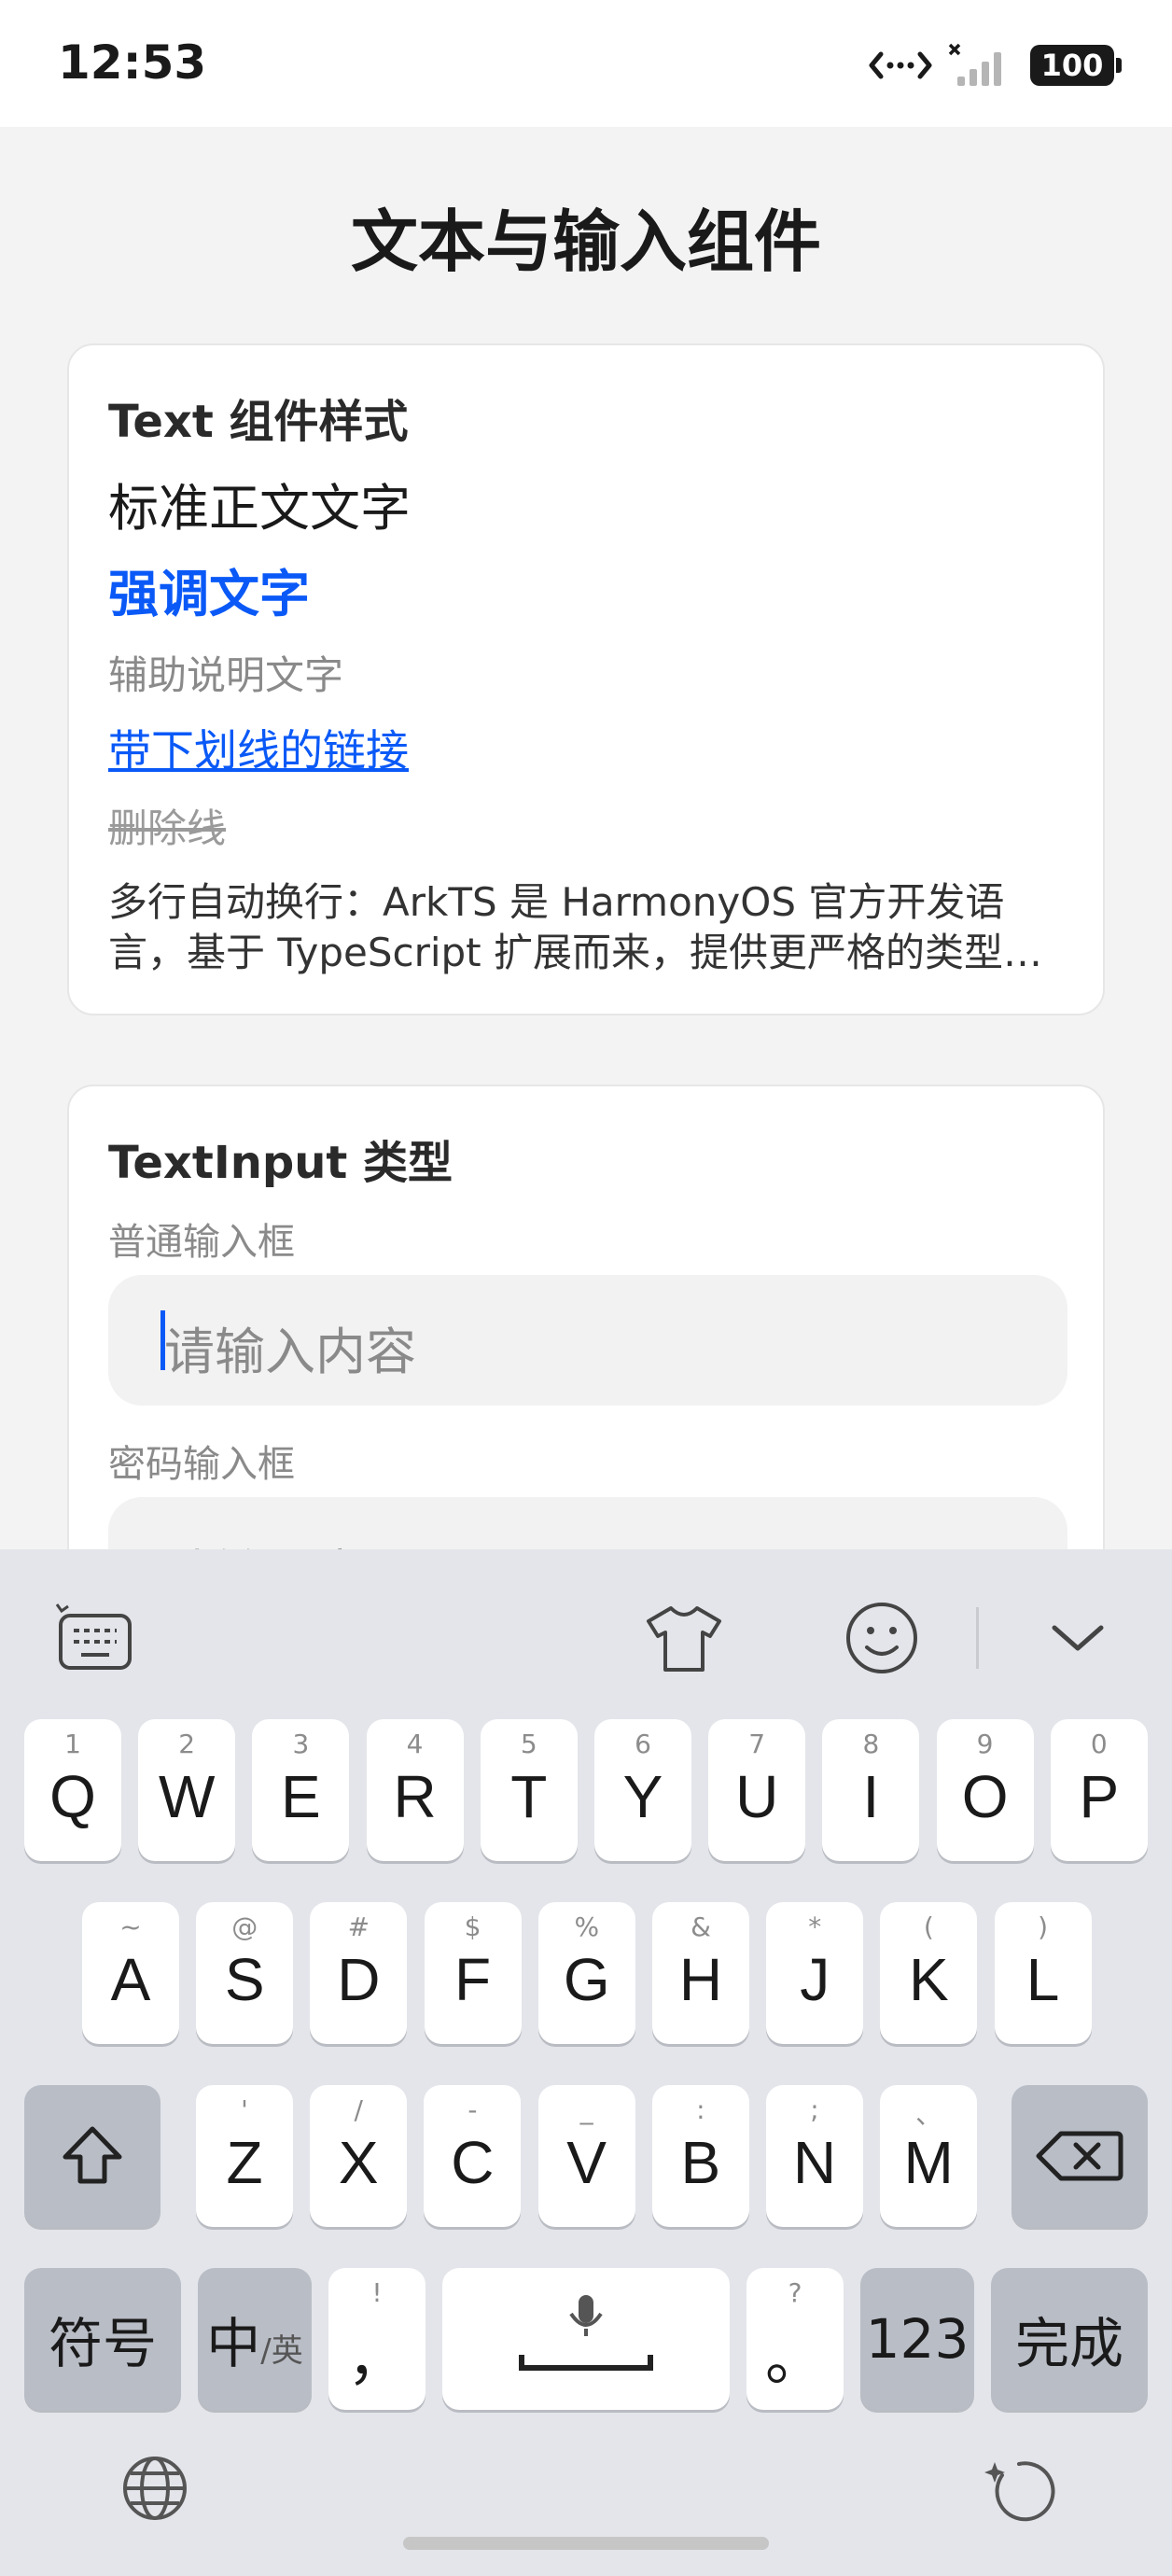 Image resolution: width=1172 pixels, height=2576 pixels. What do you see at coordinates (72, 1744) in the screenshot?
I see `key-hint: 1` at bounding box center [72, 1744].